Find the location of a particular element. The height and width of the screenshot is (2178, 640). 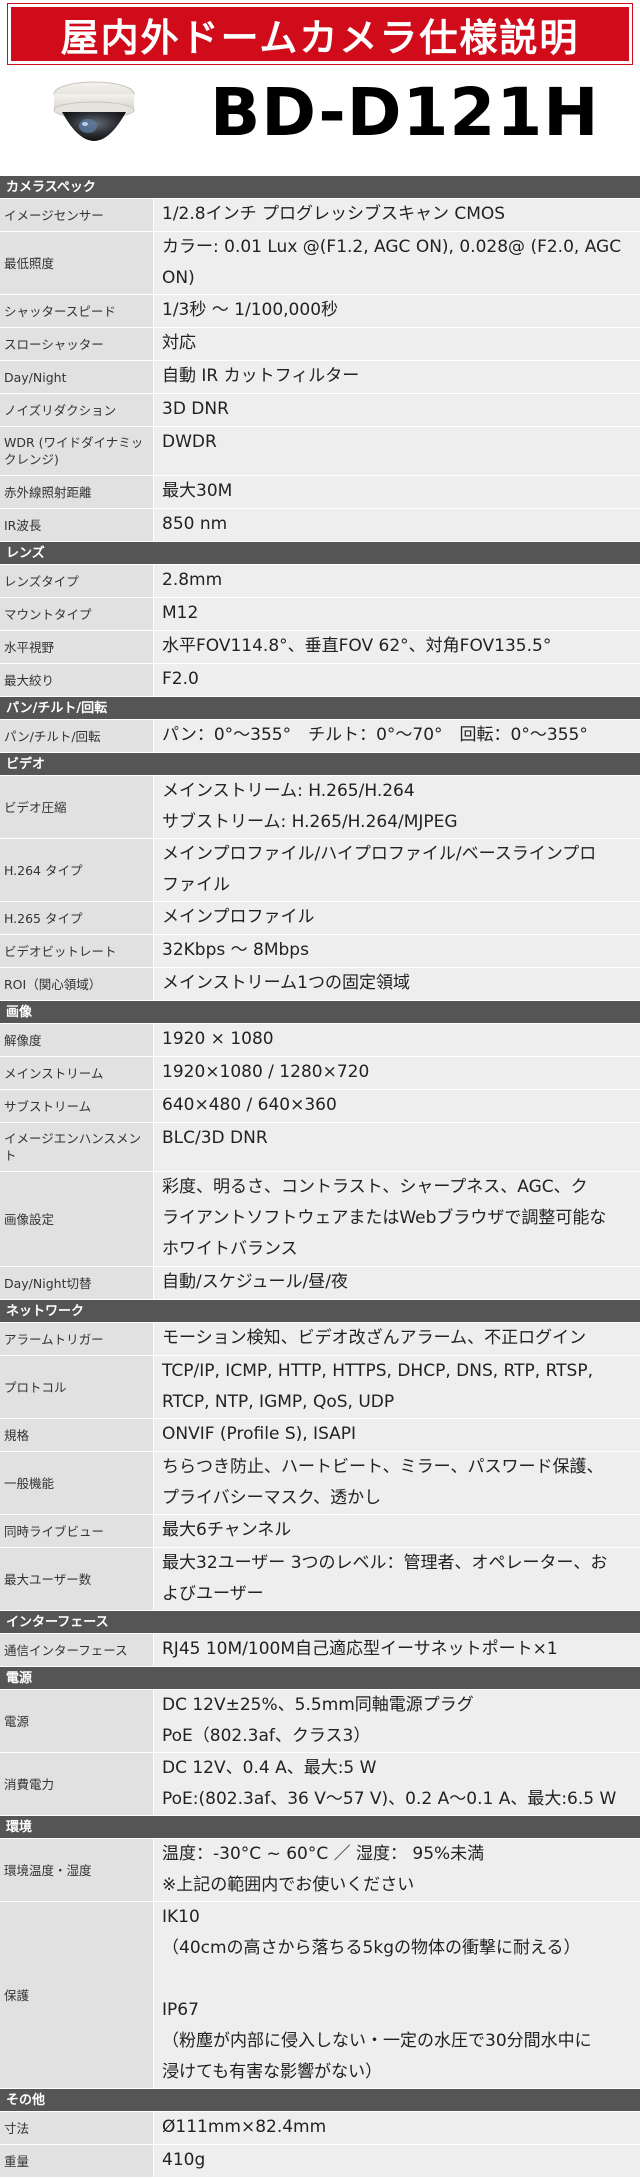

spec-row: IR波長 850 nm is located at coordinates (320, 525).